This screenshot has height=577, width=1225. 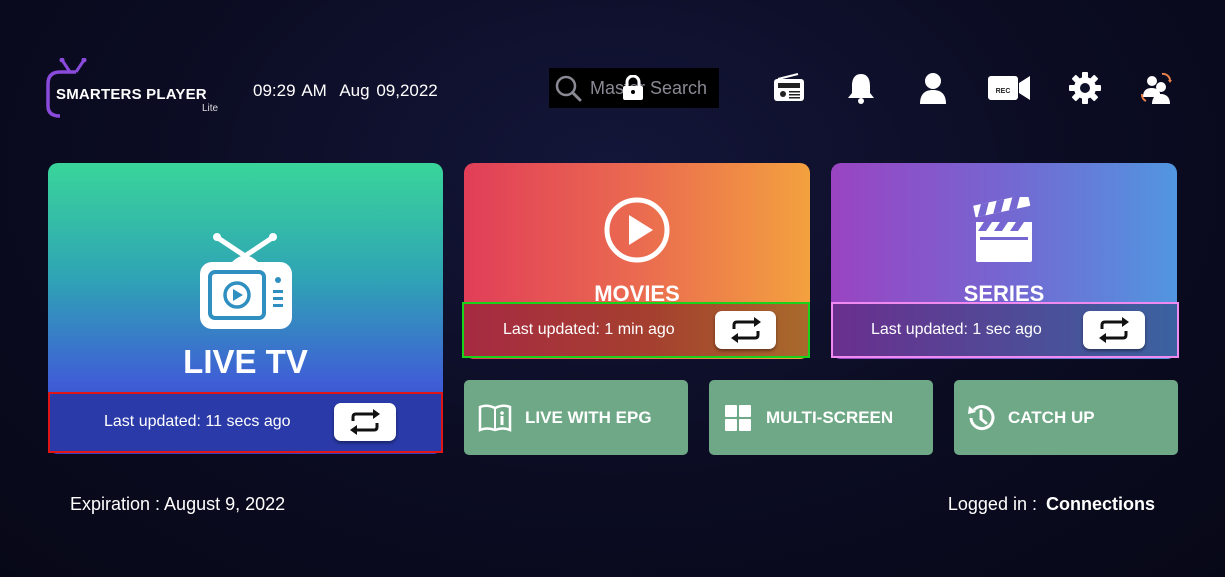 What do you see at coordinates (197, 421) in the screenshot?
I see `live-tv-last-updated: Last updated: 11 secs ago` at bounding box center [197, 421].